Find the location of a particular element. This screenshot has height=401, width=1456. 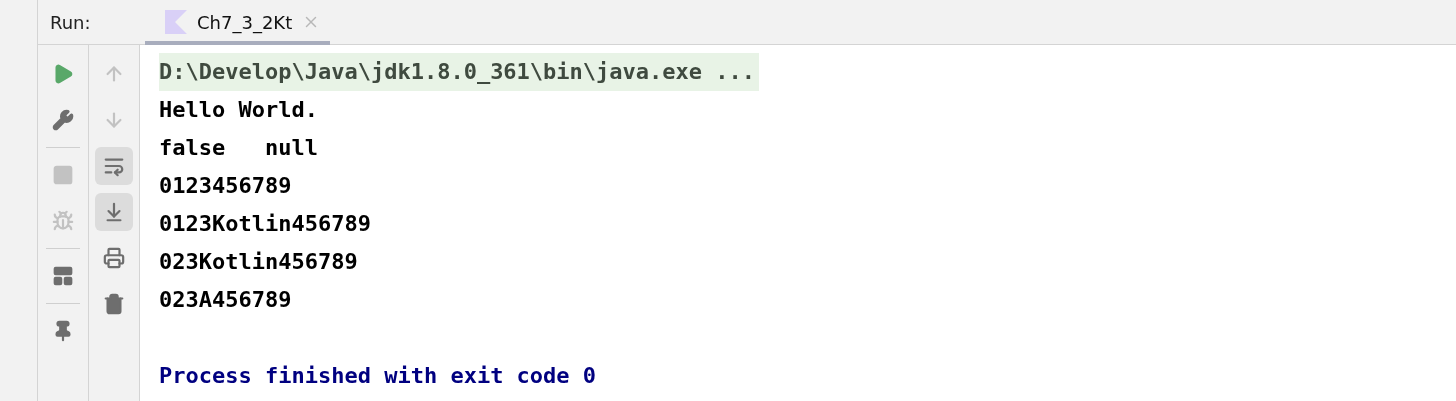

output-line: 0123456789 is located at coordinates (226, 186).